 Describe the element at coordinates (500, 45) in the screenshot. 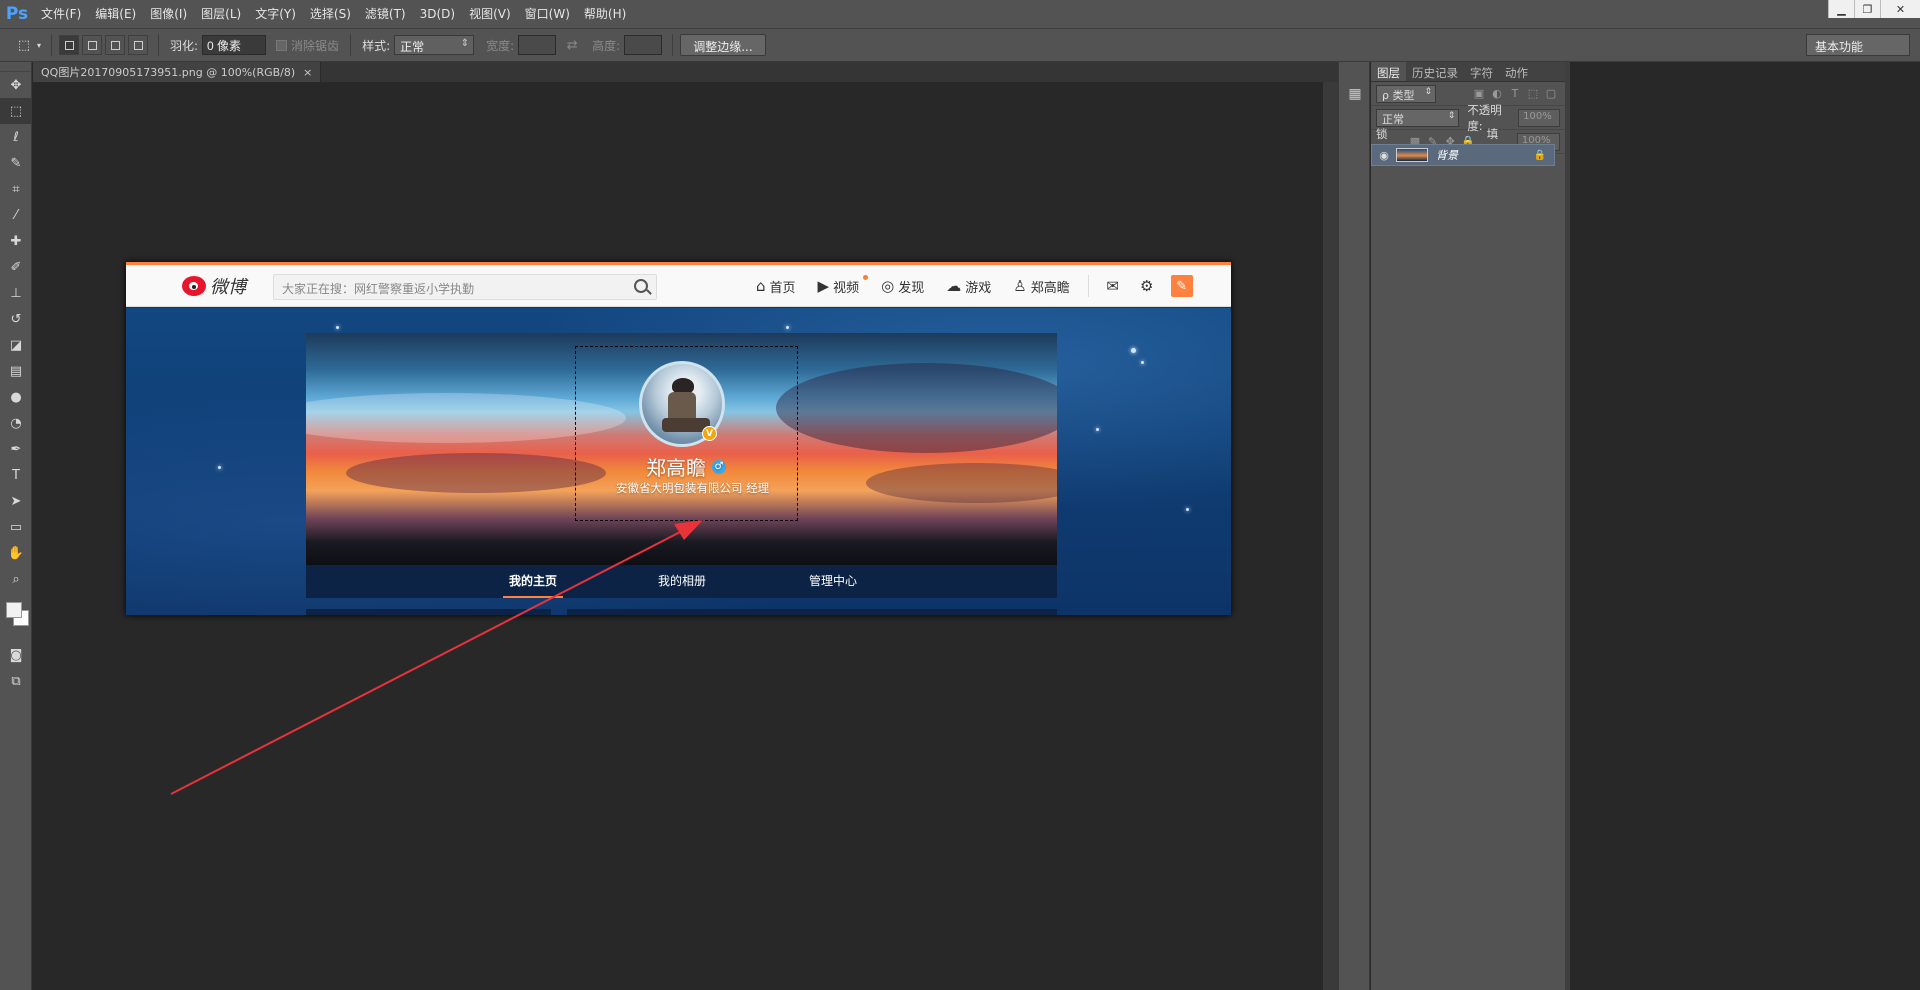

I see `width-label: 宽度:` at that location.